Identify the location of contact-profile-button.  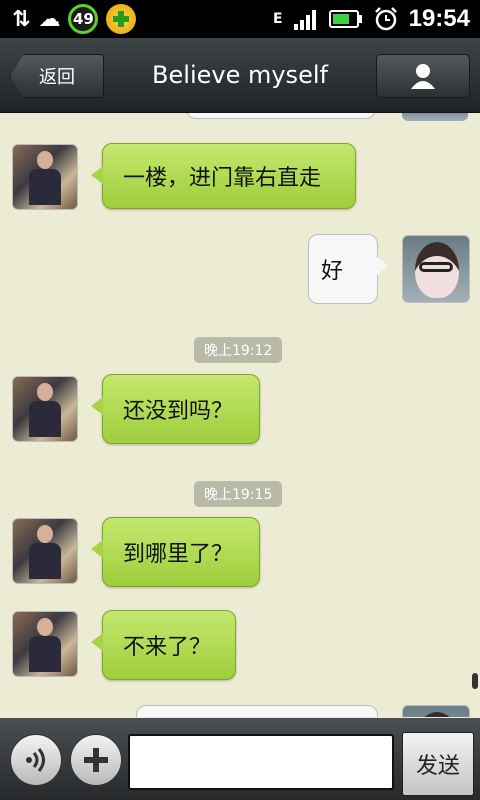
(423, 76).